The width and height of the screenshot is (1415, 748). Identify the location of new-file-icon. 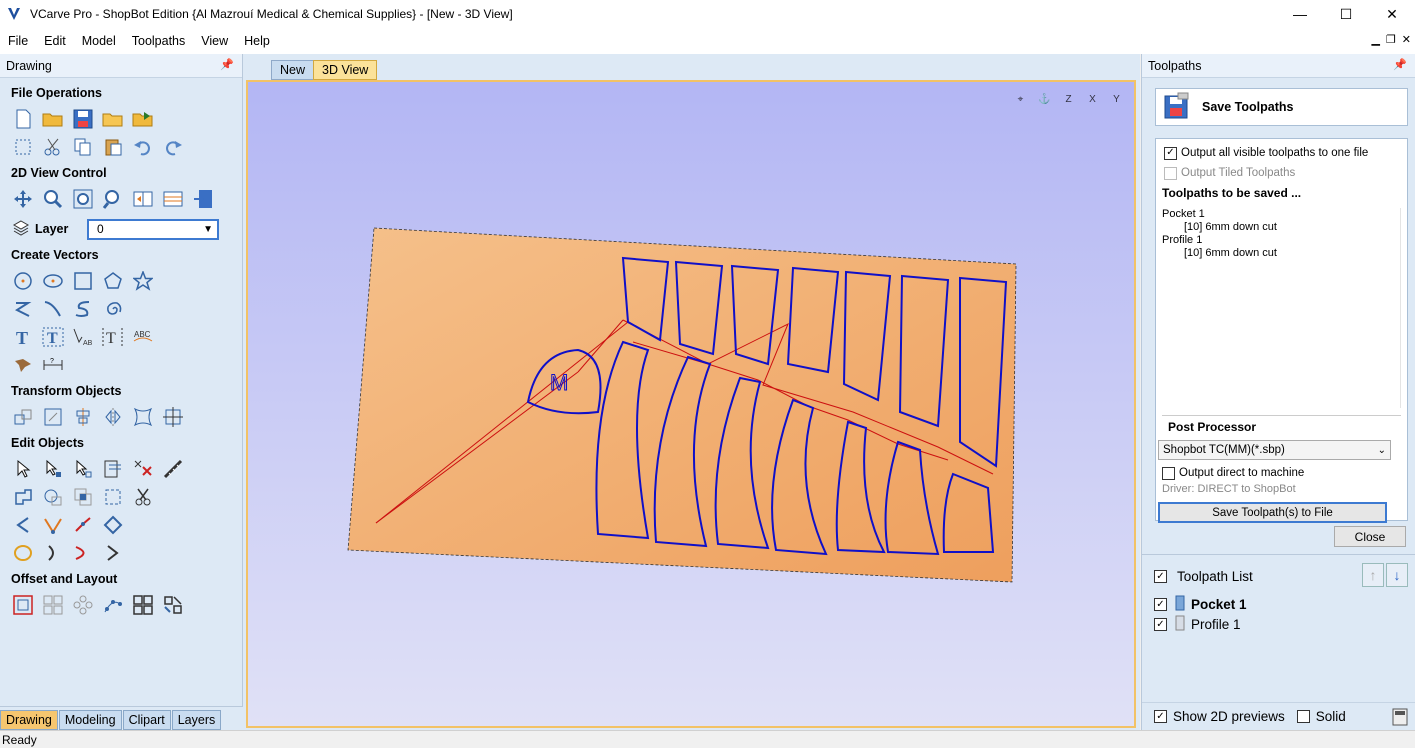
(23, 119).